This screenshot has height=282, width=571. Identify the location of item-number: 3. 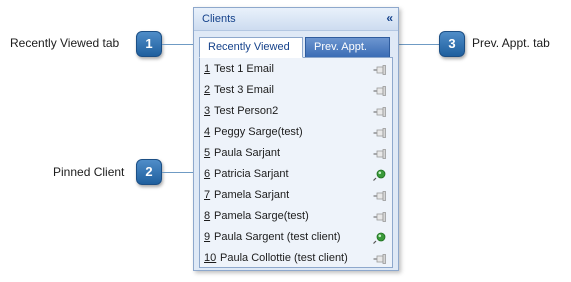
(207, 111).